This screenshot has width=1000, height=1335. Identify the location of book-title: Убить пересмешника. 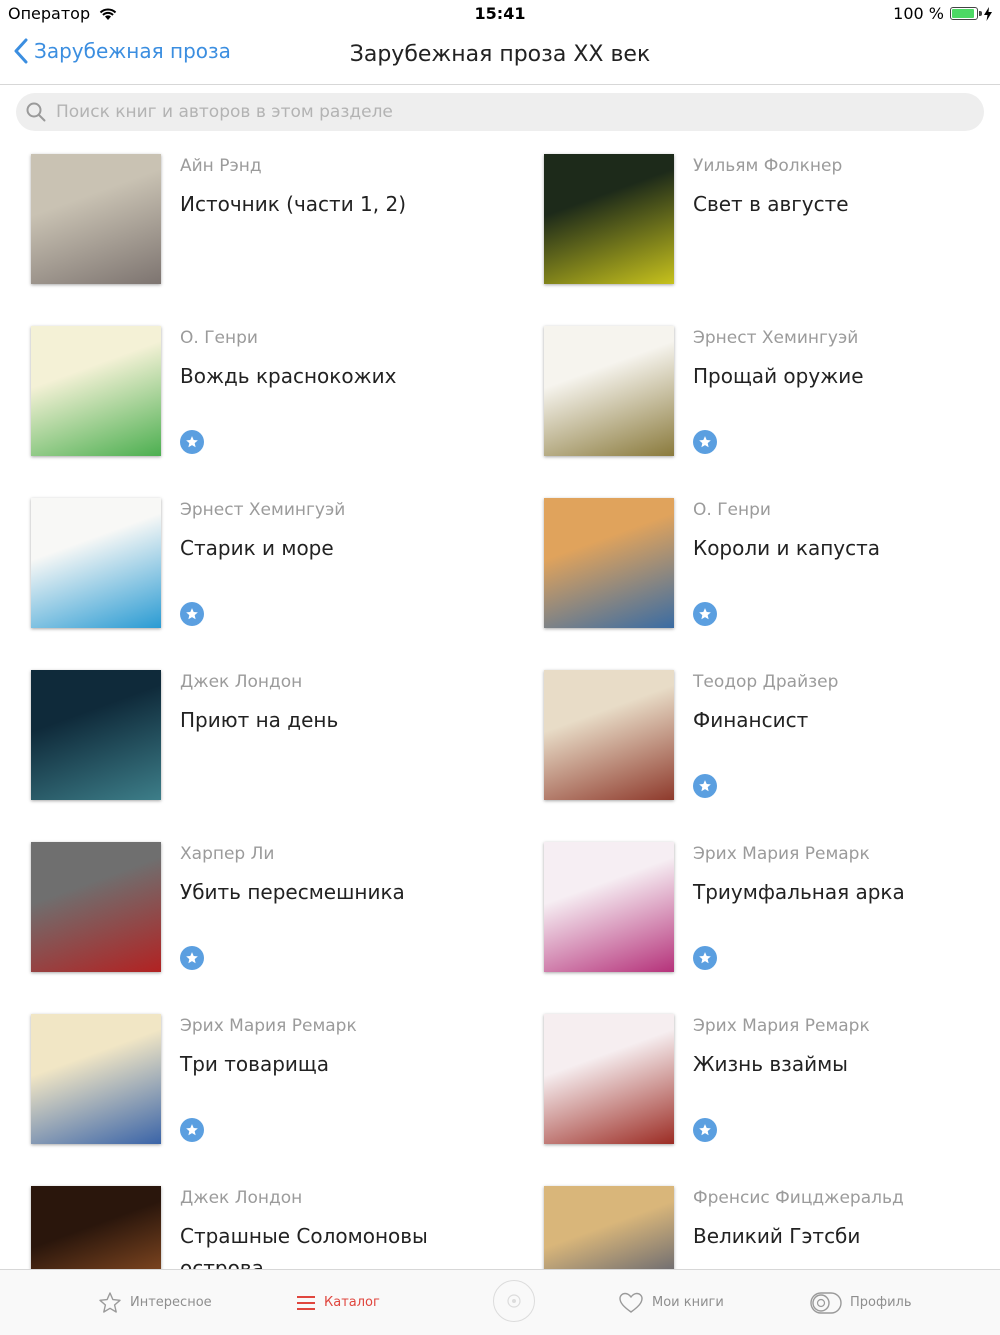
(292, 892).